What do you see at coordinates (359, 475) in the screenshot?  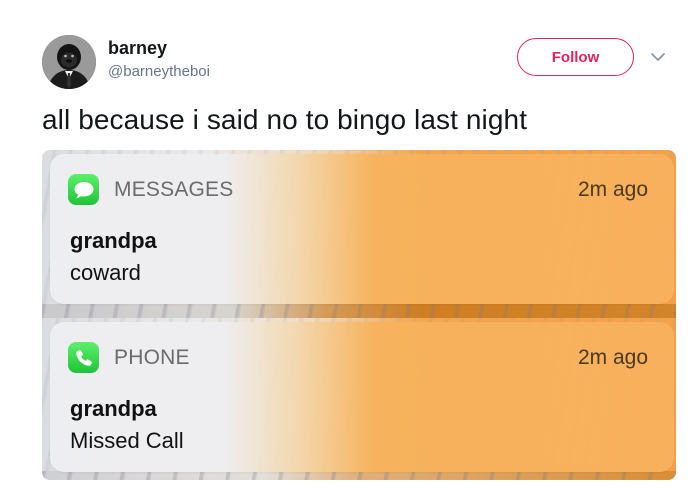 I see `photo-bottom-strip` at bounding box center [359, 475].